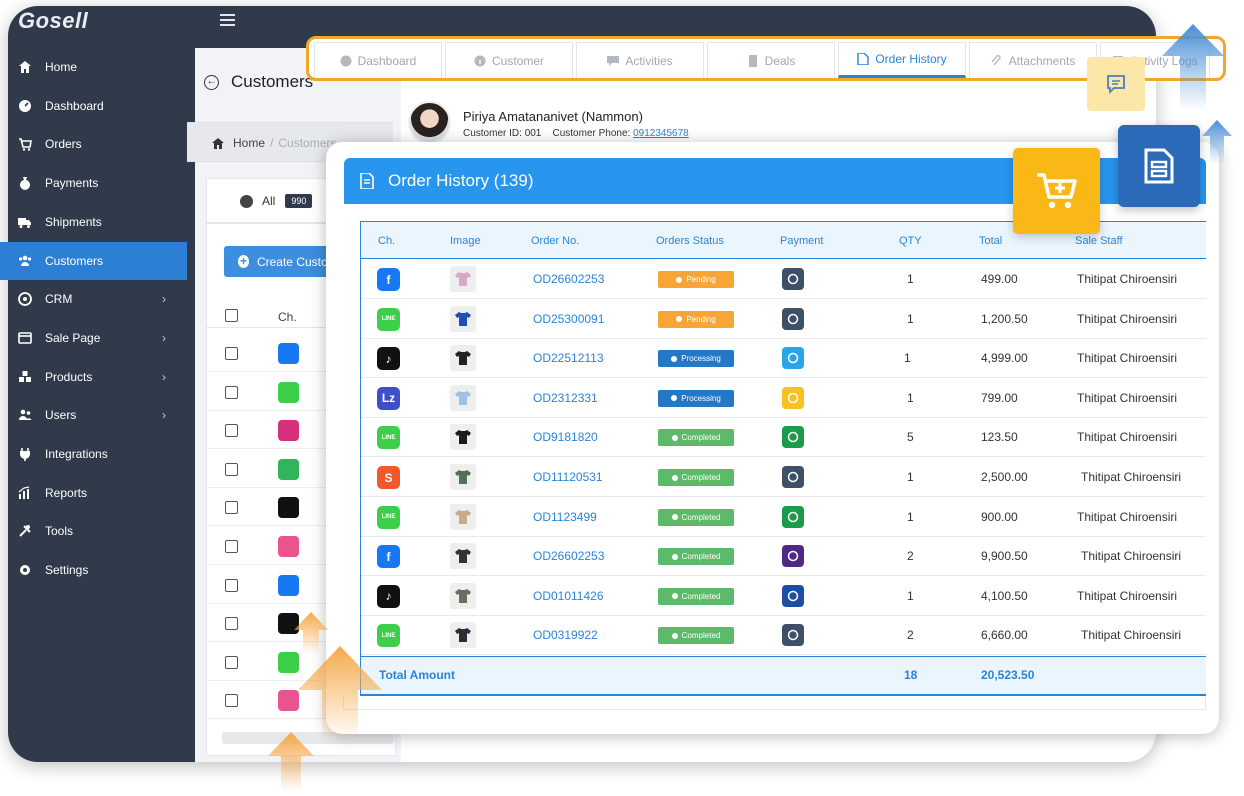  I want to click on qty-cell: 1, so click(910, 279).